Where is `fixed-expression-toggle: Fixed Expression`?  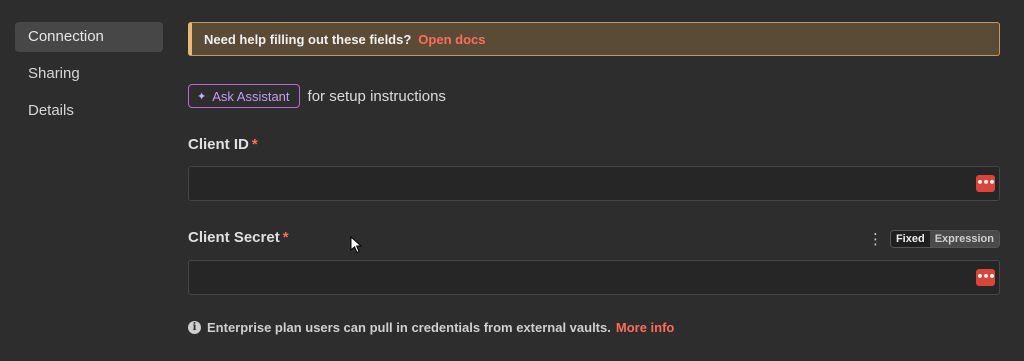 fixed-expression-toggle: Fixed Expression is located at coordinates (944, 239).